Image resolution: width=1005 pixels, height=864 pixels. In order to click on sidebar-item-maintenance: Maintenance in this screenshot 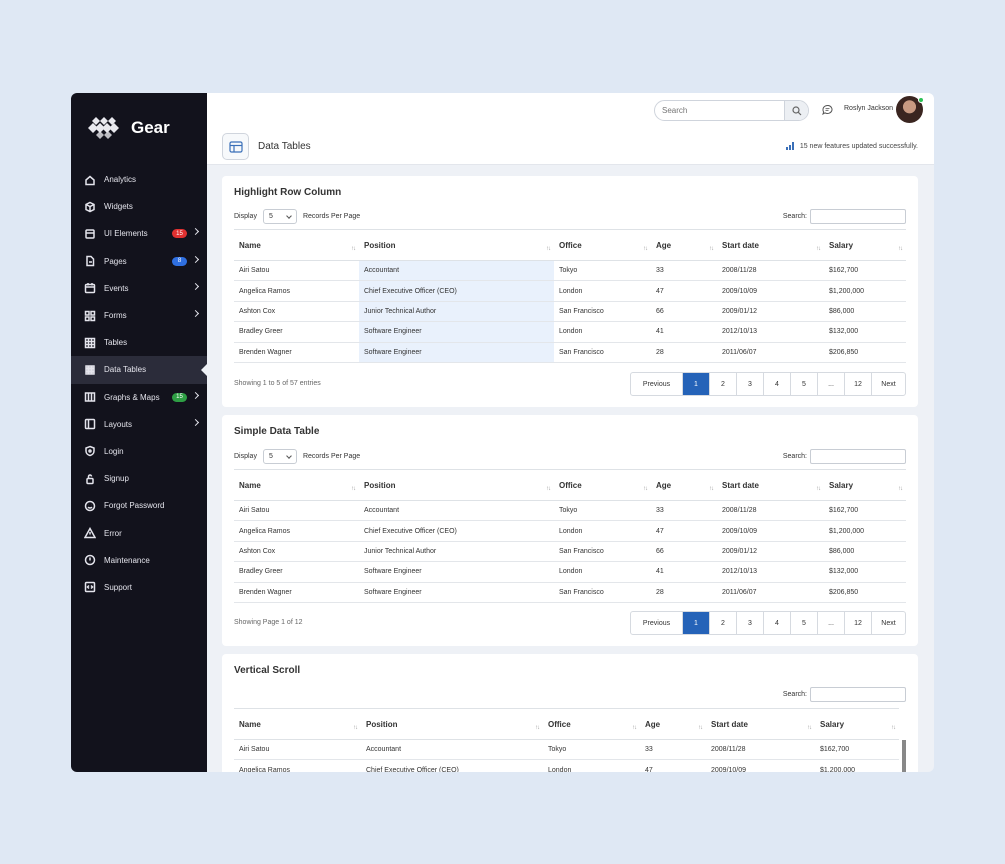, I will do `click(139, 560)`.